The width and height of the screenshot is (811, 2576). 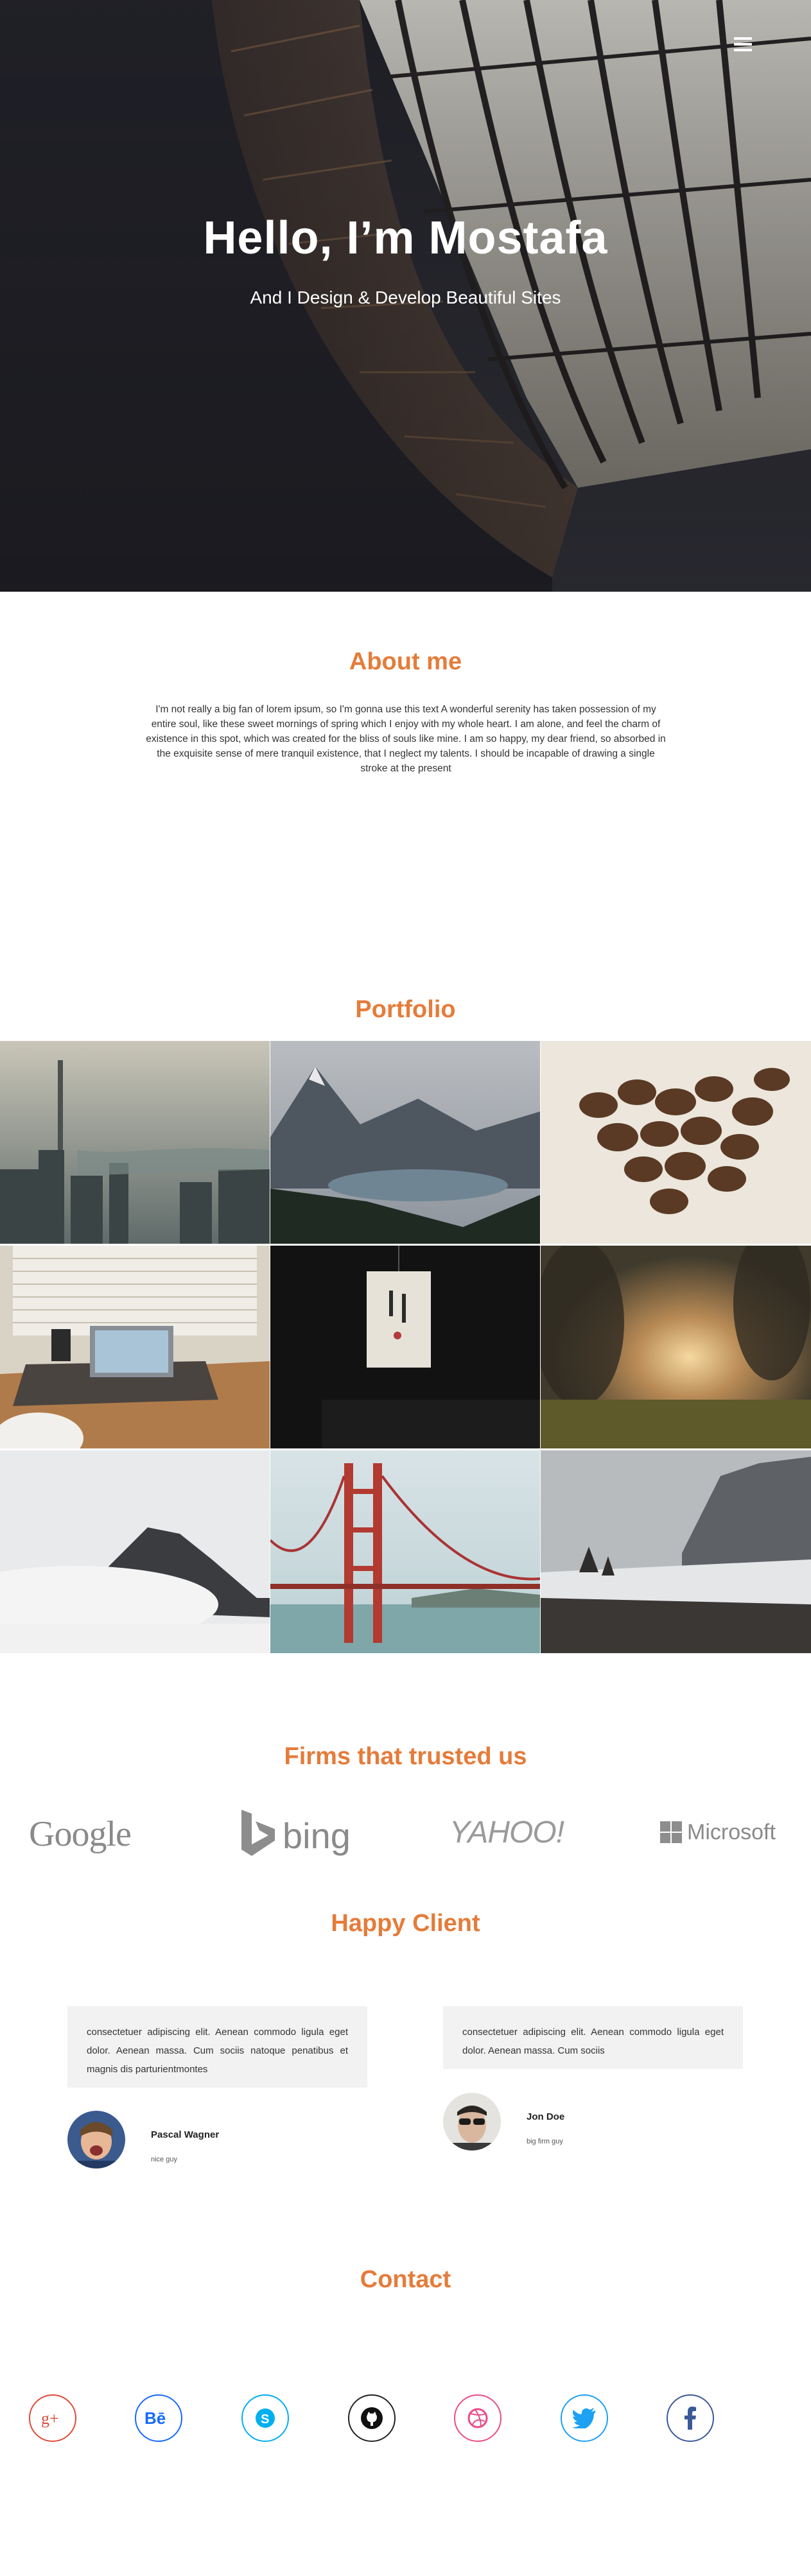 I want to click on contact-title: Contact, so click(x=405, y=2279).